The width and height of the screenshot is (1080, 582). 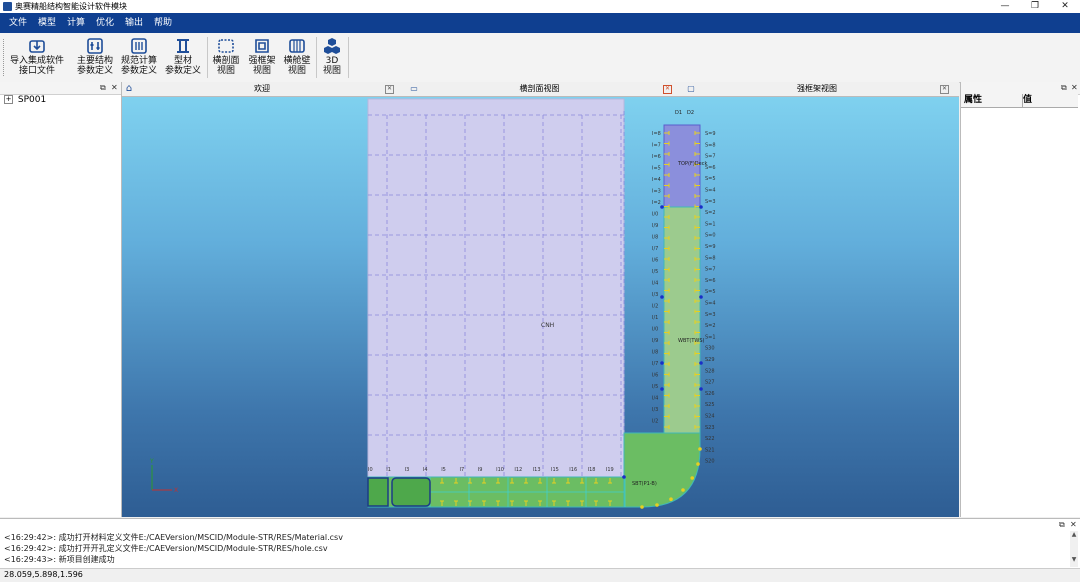 What do you see at coordinates (644, 484) in the screenshot?
I see `bilge-label: SBT(P1-B)` at bounding box center [644, 484].